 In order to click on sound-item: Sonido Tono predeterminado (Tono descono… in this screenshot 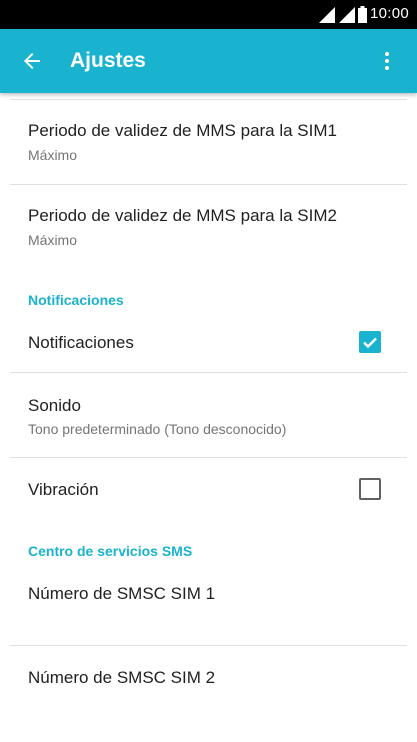, I will do `click(208, 415)`.